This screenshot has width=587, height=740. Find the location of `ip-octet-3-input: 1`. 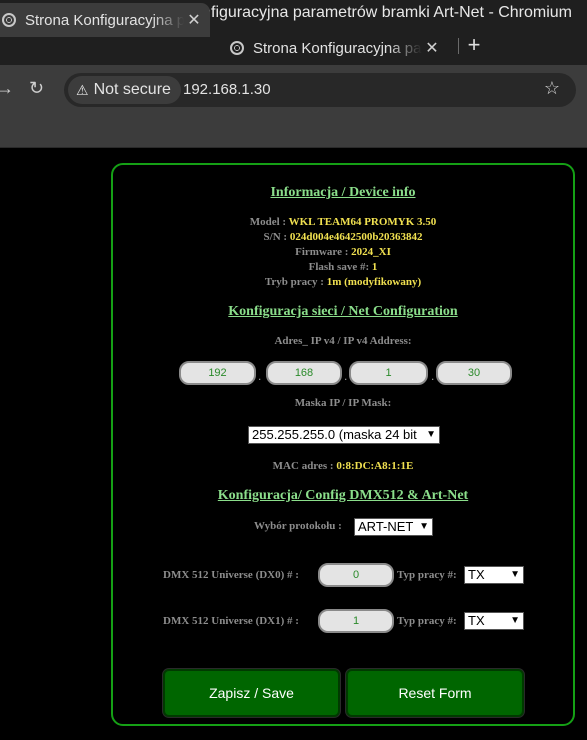

ip-octet-3-input: 1 is located at coordinates (388, 373).